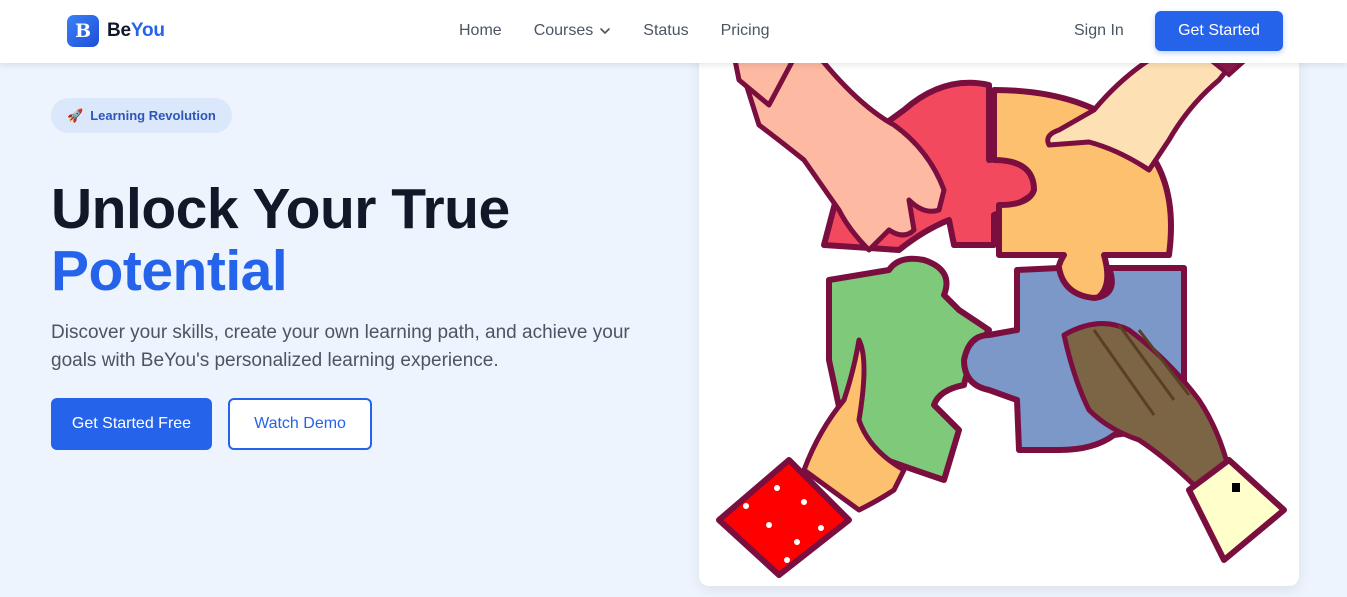 The width and height of the screenshot is (1347, 597). Describe the element at coordinates (75, 115) in the screenshot. I see `rocket-icon: 🚀` at that location.